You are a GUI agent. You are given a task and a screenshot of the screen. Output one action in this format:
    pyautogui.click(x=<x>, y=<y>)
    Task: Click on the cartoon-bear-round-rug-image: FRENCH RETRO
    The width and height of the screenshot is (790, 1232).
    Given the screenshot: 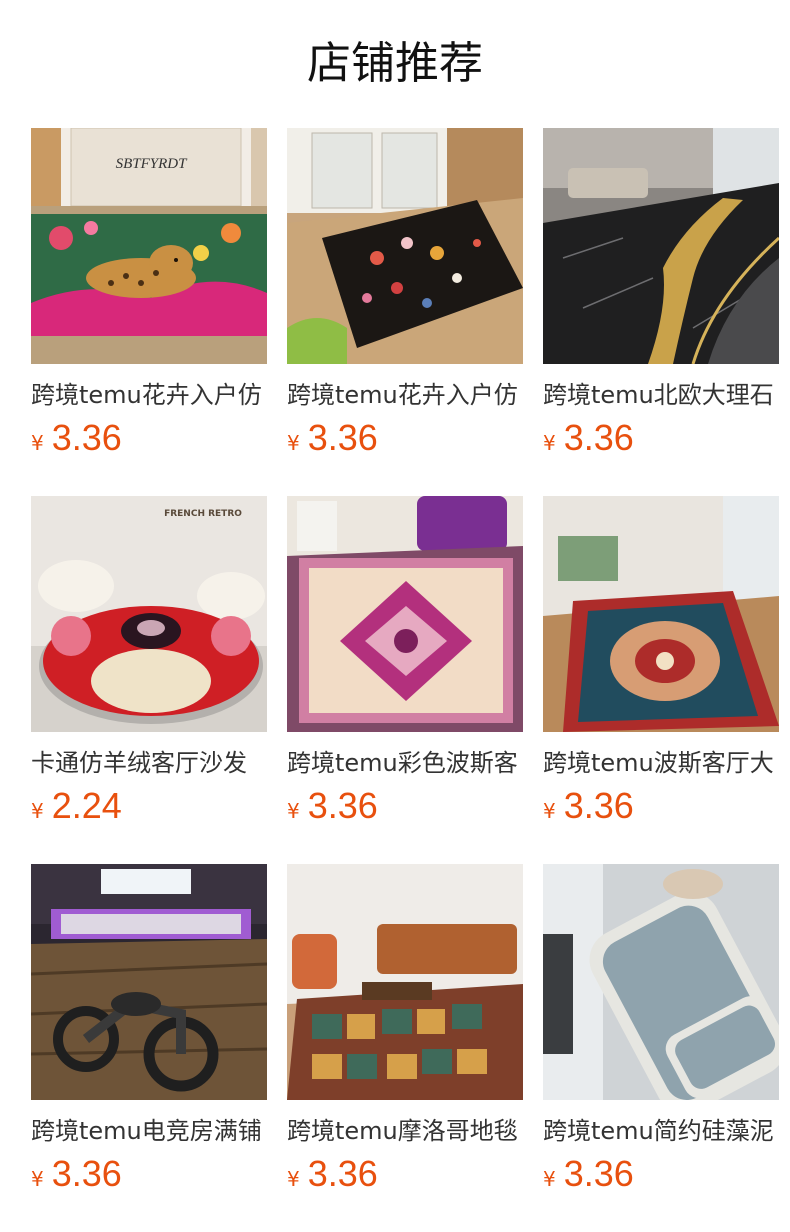 What is the action you would take?
    pyautogui.click(x=149, y=614)
    